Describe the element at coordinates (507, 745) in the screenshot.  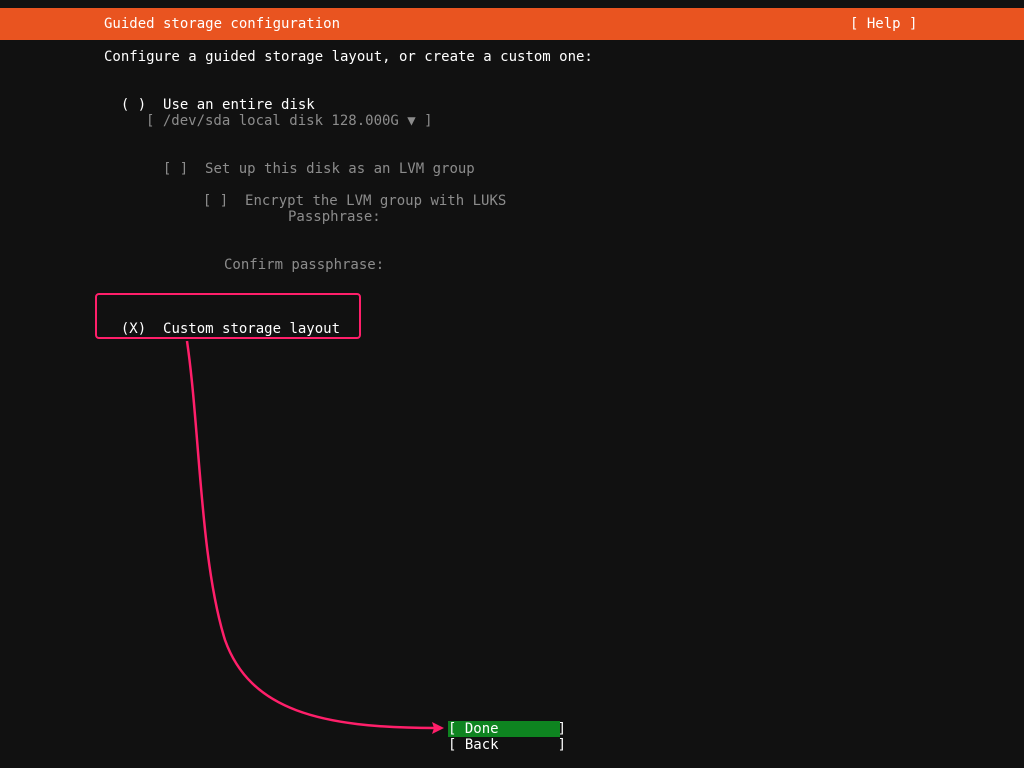
I see `back-button: [ Back ]` at that location.